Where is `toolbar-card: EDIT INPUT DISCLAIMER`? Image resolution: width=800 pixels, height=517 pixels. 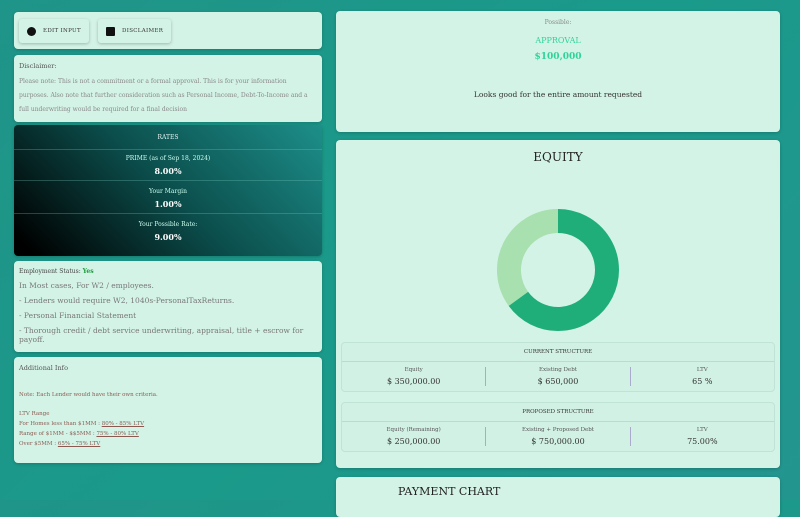
toolbar-card: EDIT INPUT DISCLAIMER is located at coordinates (168, 30).